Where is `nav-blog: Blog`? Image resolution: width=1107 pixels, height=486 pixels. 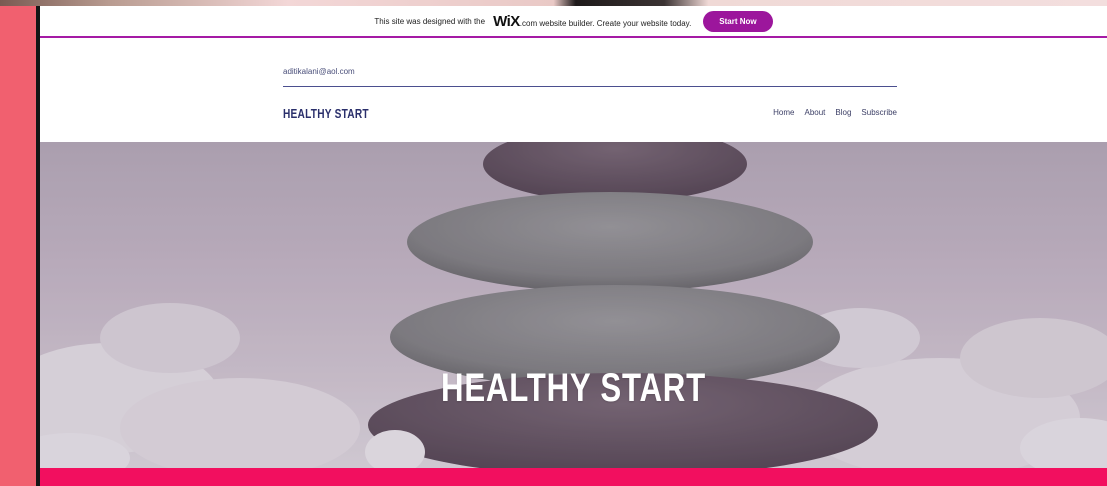
nav-blog: Blog is located at coordinates (843, 112).